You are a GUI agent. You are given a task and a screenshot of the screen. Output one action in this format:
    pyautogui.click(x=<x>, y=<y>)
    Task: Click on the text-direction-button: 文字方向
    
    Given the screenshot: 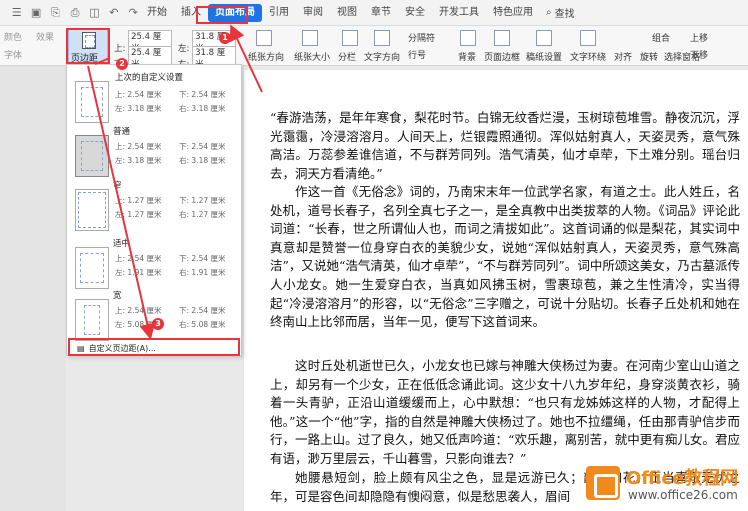 What is the action you would take?
    pyautogui.click(x=382, y=56)
    